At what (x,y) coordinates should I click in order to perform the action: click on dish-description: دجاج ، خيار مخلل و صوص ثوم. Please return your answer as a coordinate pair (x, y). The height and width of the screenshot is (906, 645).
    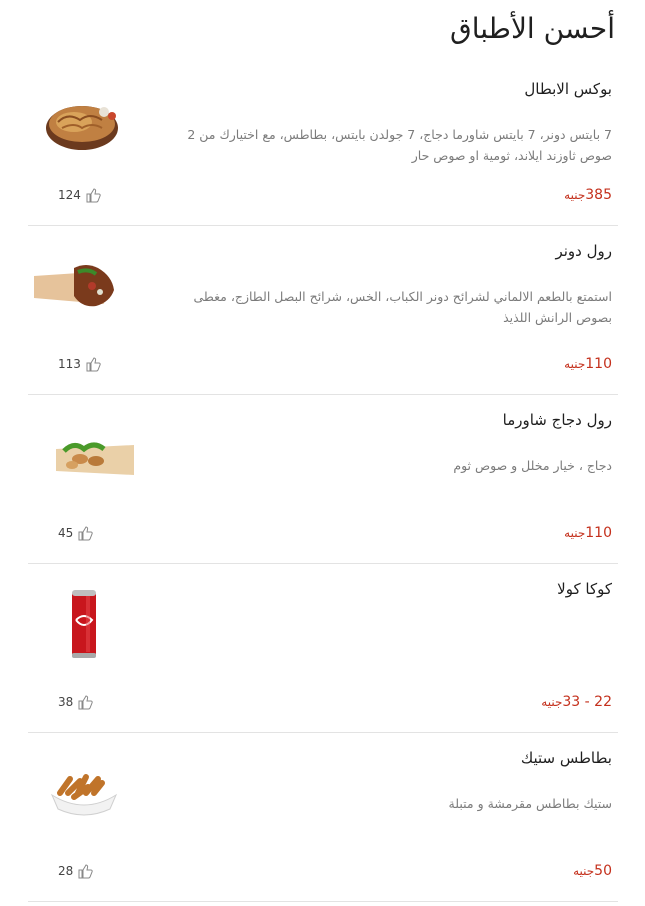
    Looking at the image, I should click on (532, 465).